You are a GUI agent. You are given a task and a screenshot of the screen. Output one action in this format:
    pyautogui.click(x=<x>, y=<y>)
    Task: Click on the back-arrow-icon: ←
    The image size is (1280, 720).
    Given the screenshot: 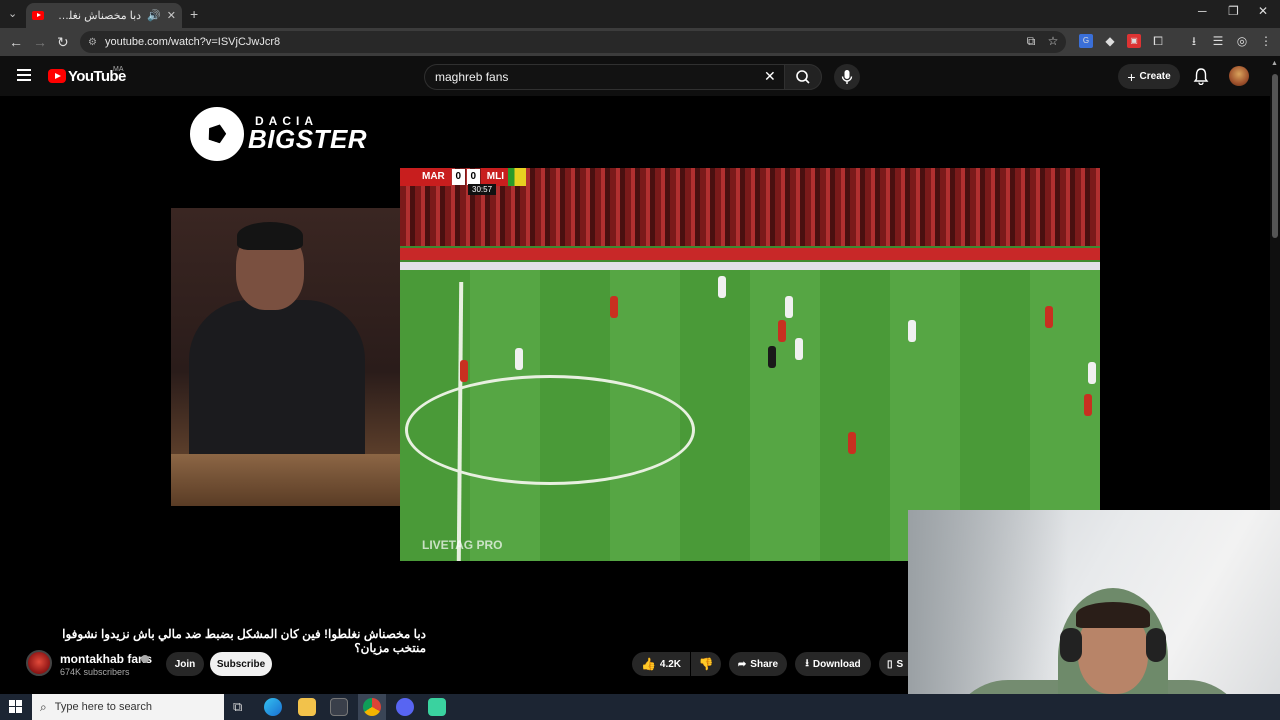 What is the action you would take?
    pyautogui.click(x=16, y=42)
    